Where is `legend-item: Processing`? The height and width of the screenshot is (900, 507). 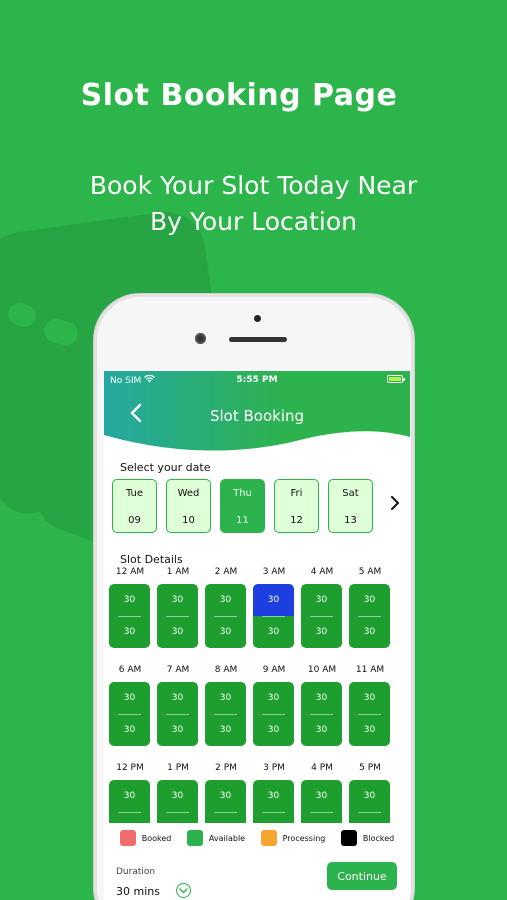 legend-item: Processing is located at coordinates (292, 838).